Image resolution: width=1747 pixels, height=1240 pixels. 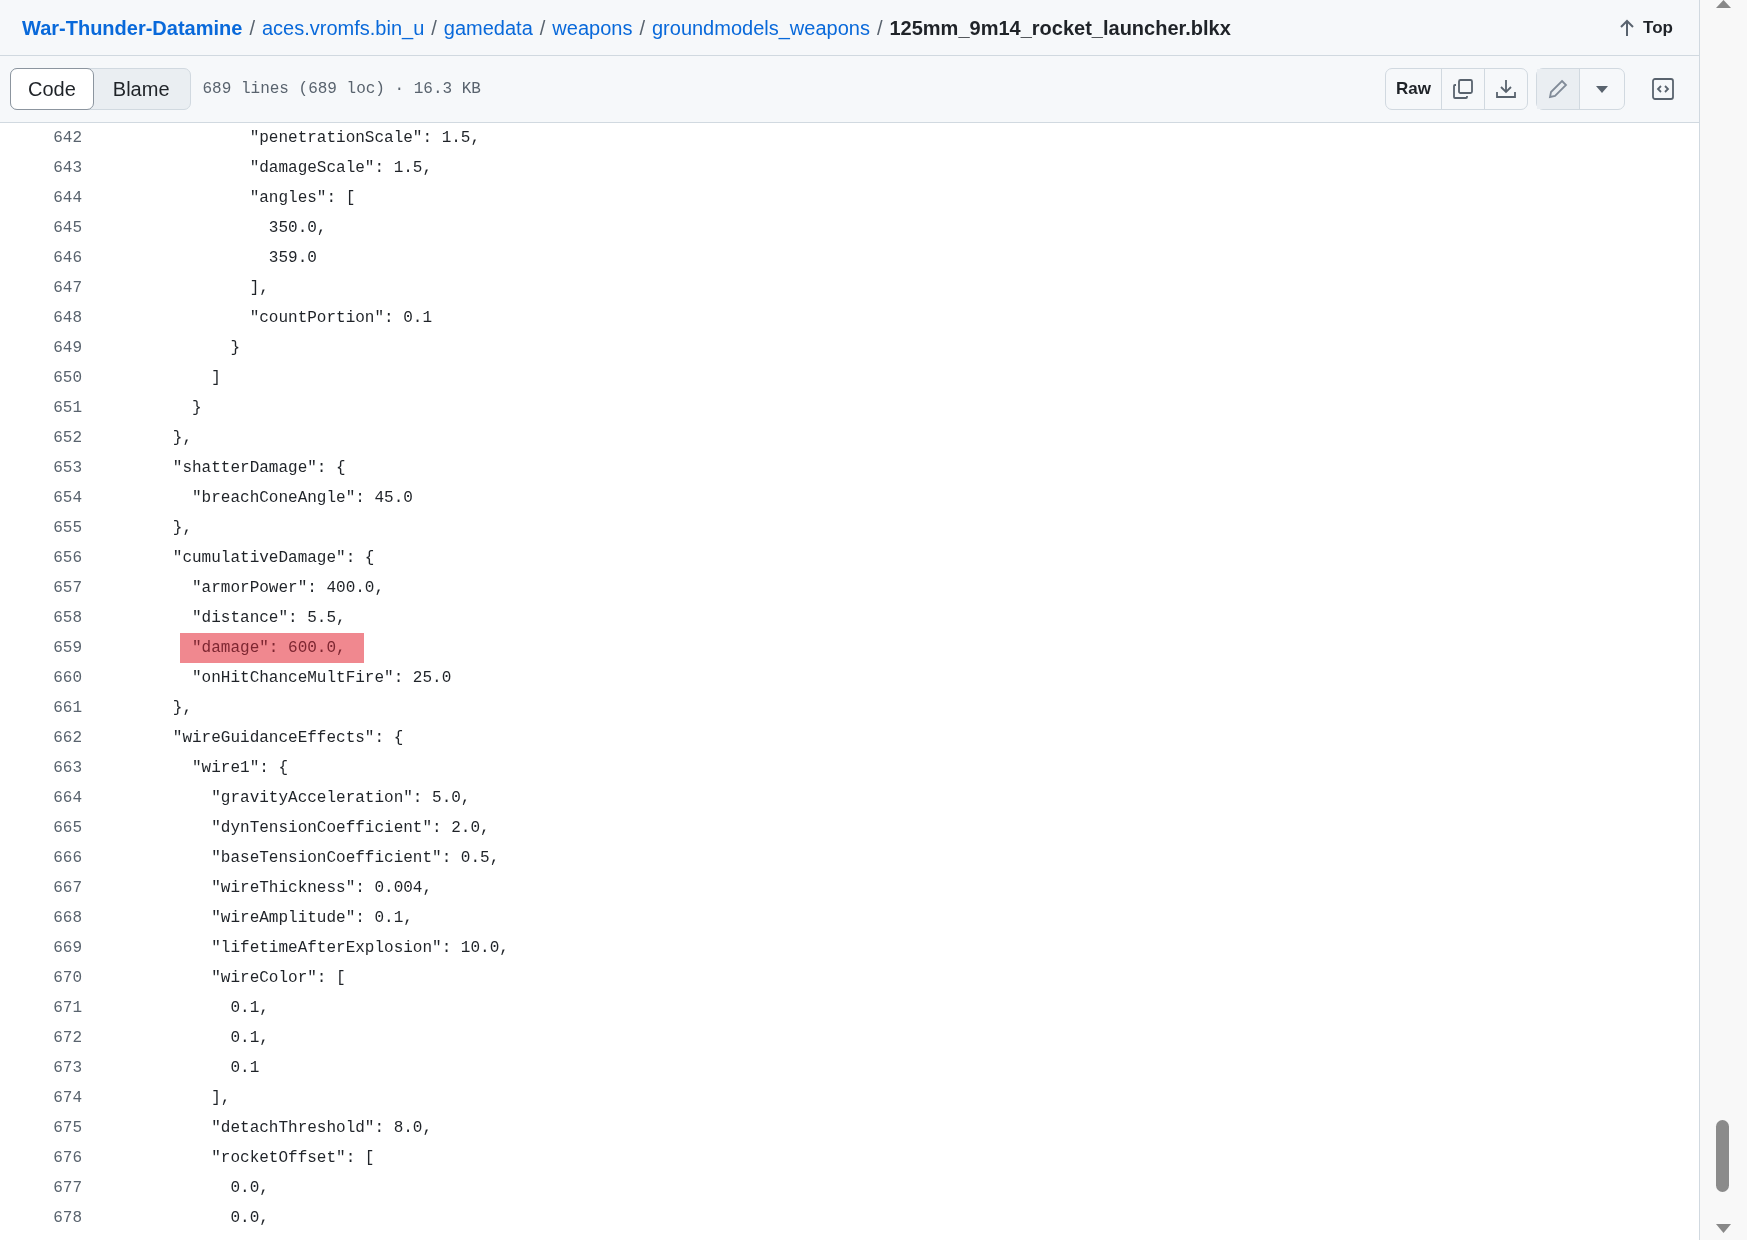 I want to click on line-number: 662, so click(x=67, y=738).